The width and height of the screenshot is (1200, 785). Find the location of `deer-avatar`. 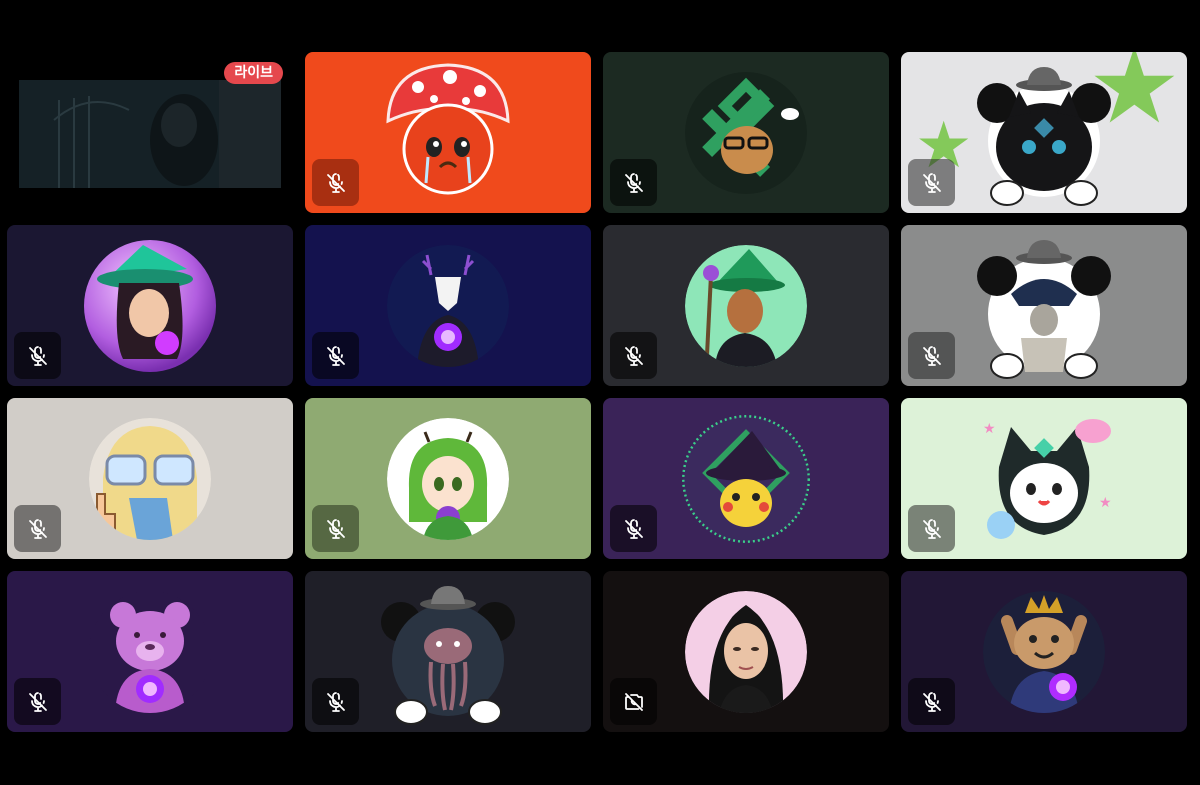

deer-avatar is located at coordinates (448, 305).